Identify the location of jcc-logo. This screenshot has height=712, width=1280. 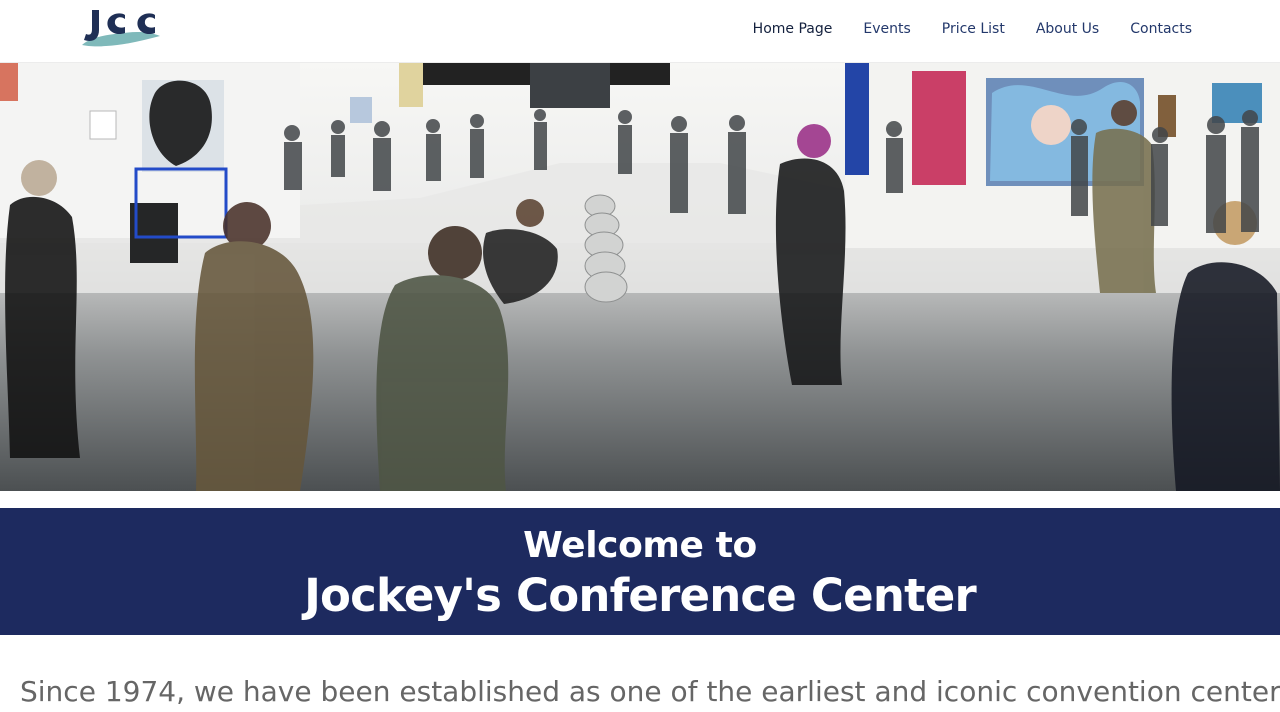
(121, 26).